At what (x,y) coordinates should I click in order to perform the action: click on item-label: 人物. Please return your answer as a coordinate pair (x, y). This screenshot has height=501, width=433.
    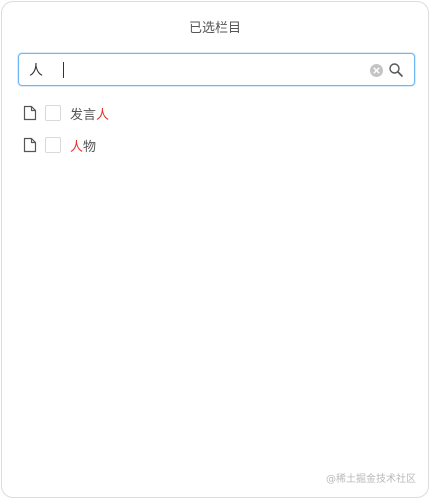
    Looking at the image, I should click on (83, 145).